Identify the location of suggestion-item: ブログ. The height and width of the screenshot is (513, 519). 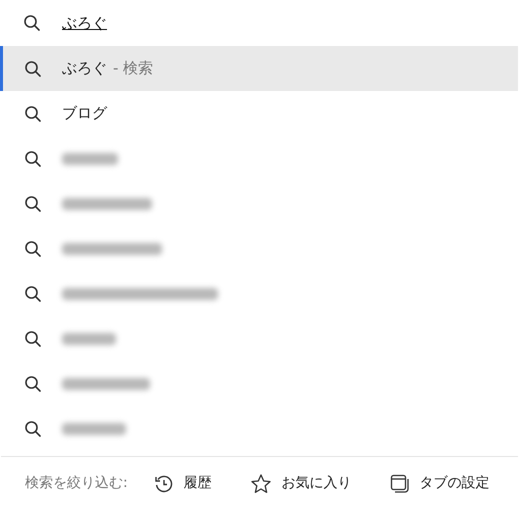
(259, 113).